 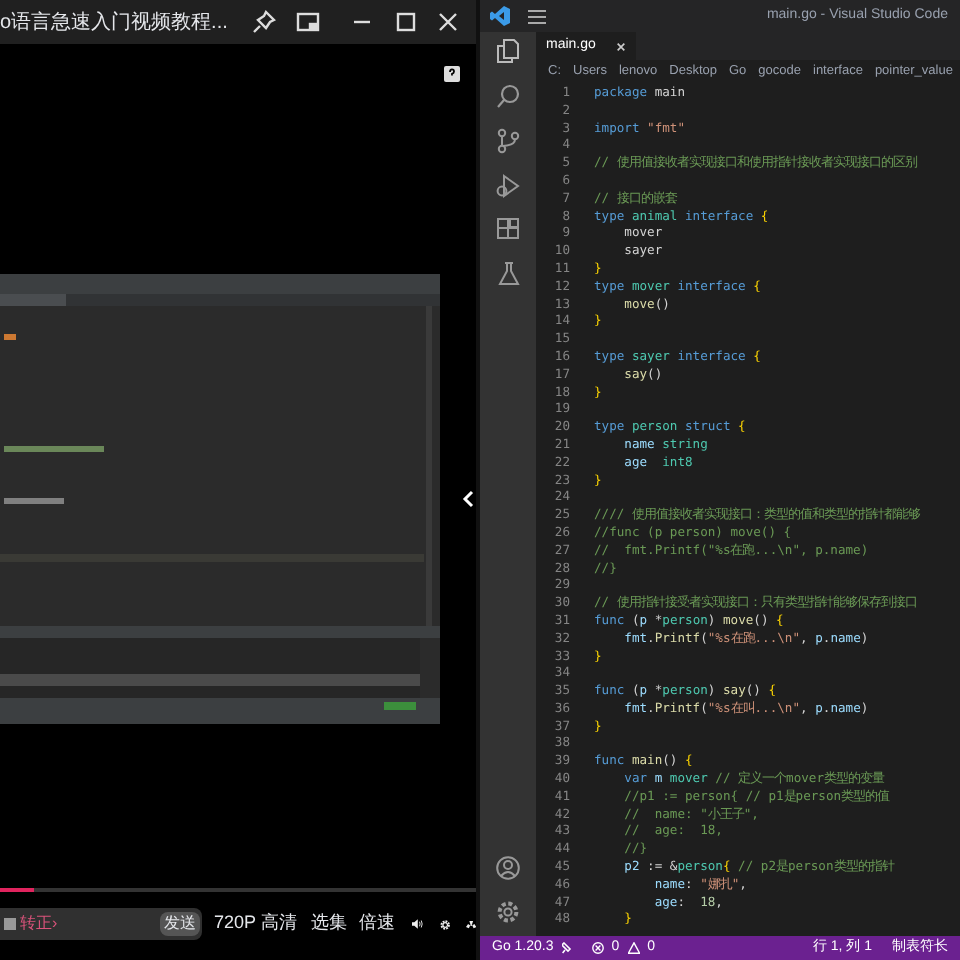 What do you see at coordinates (308, 22) in the screenshot?
I see `picture-in-picture-icon` at bounding box center [308, 22].